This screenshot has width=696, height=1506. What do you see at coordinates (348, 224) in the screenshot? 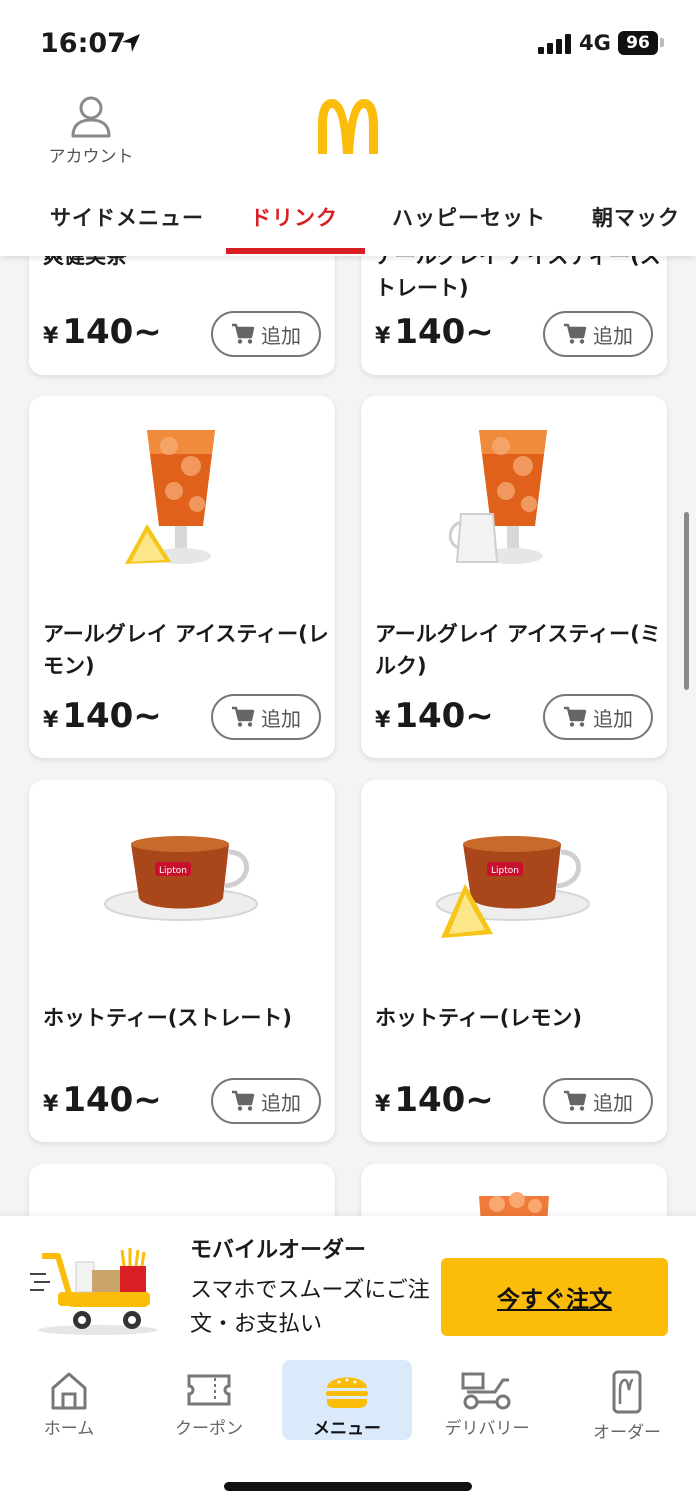
I see `category-tabs: サイドメニュー ドリンク ハッピーセット 朝マック` at bounding box center [348, 224].